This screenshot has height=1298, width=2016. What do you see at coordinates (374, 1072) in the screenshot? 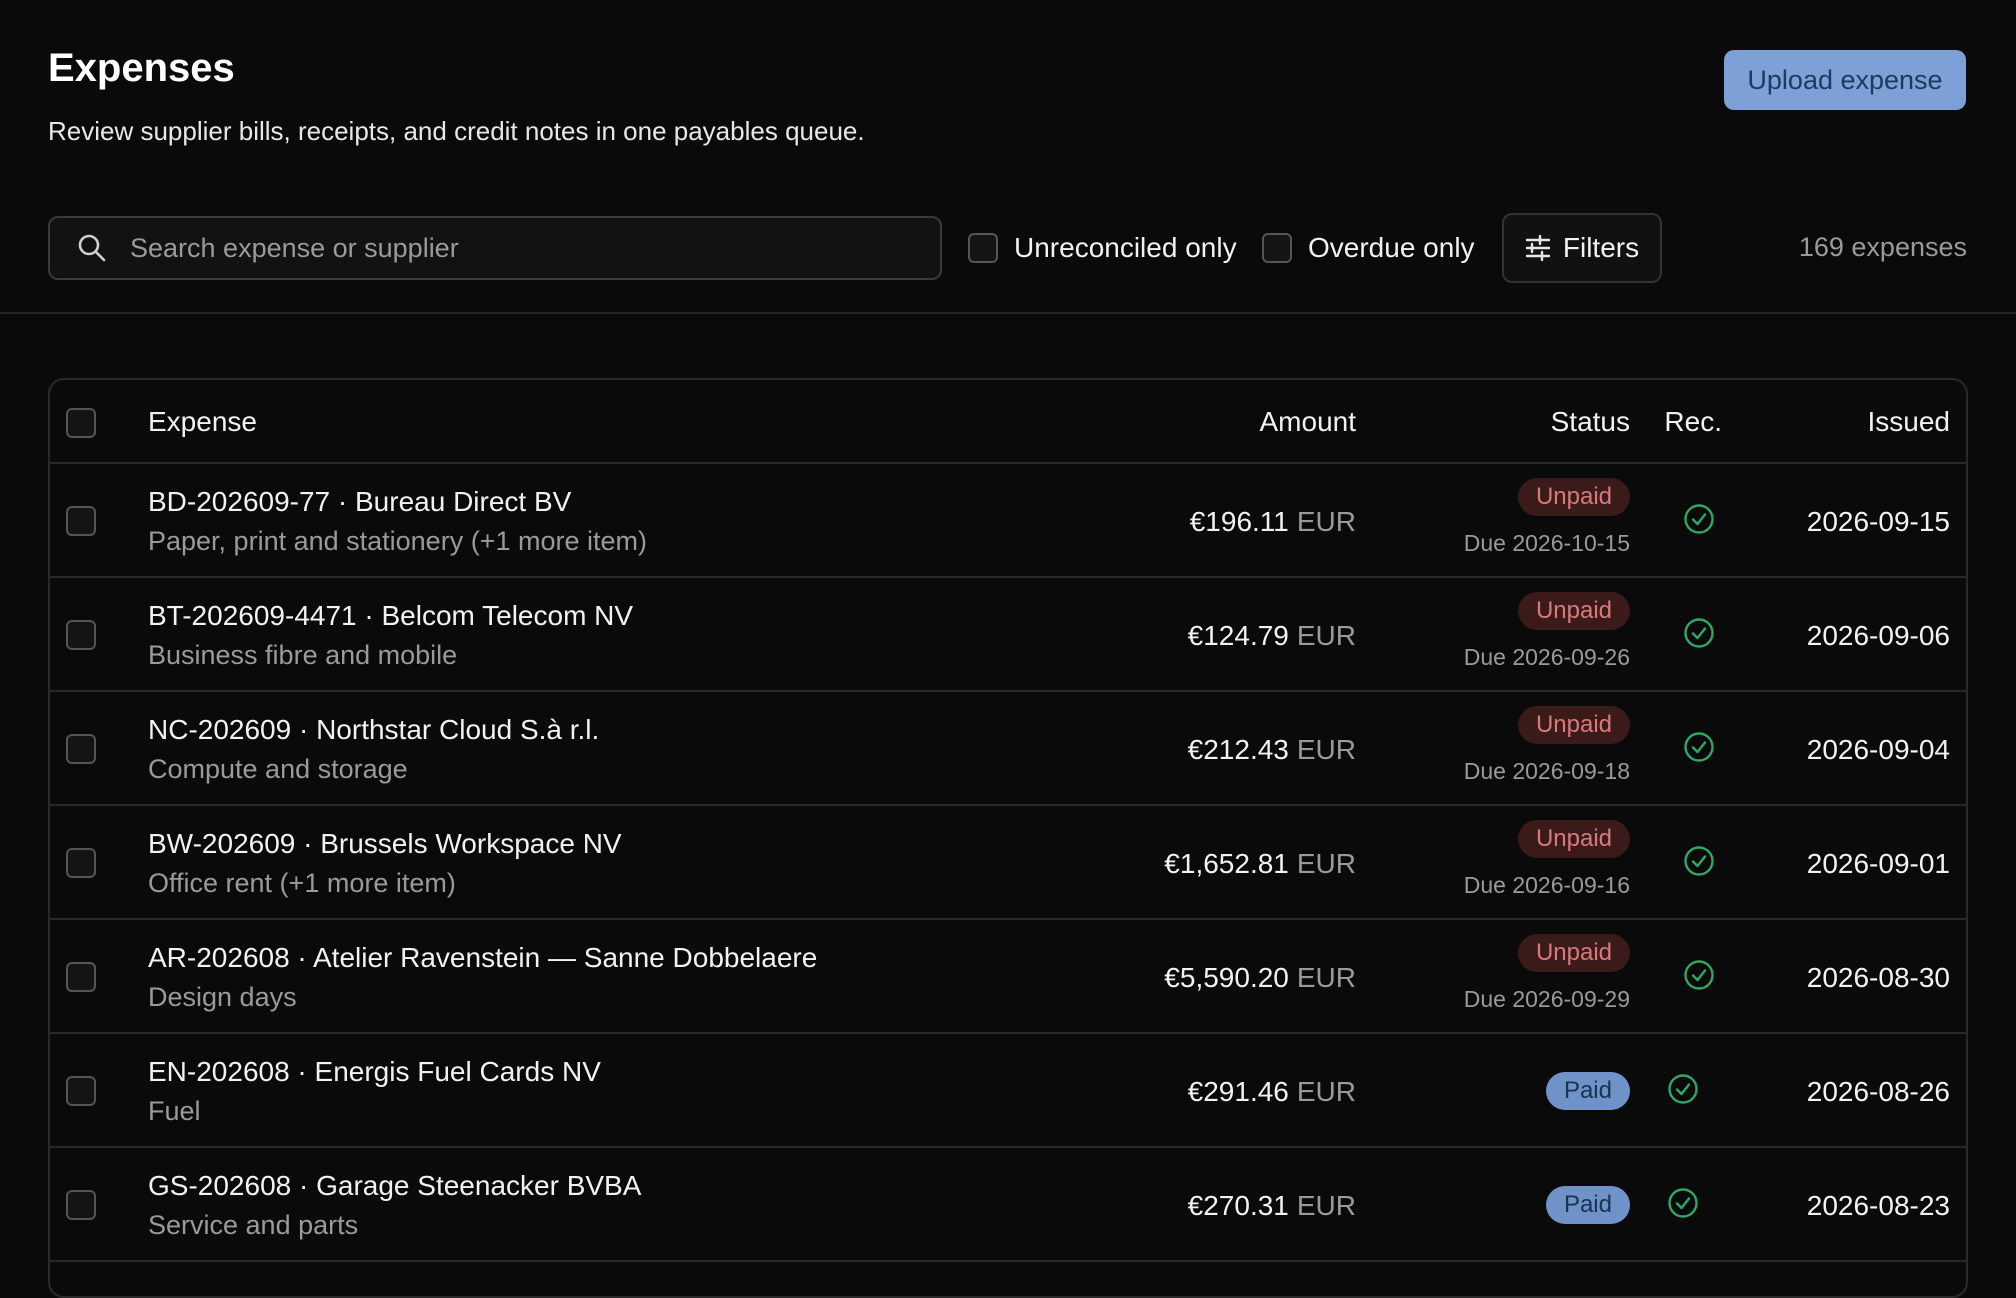
I see `expense-title: EN-202608 · Energis Fuel Cards NV` at bounding box center [374, 1072].